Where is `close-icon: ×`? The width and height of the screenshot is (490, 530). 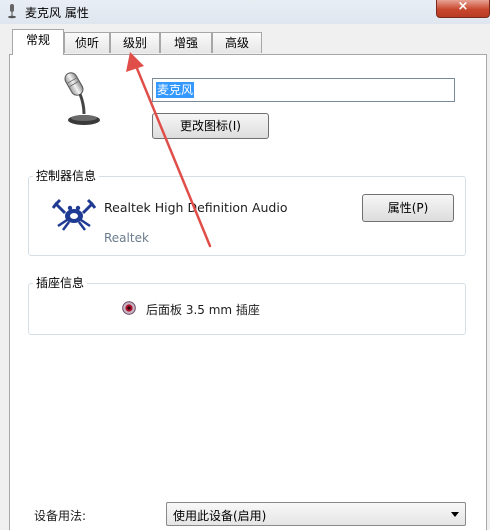
close-icon: × is located at coordinates (463, 7).